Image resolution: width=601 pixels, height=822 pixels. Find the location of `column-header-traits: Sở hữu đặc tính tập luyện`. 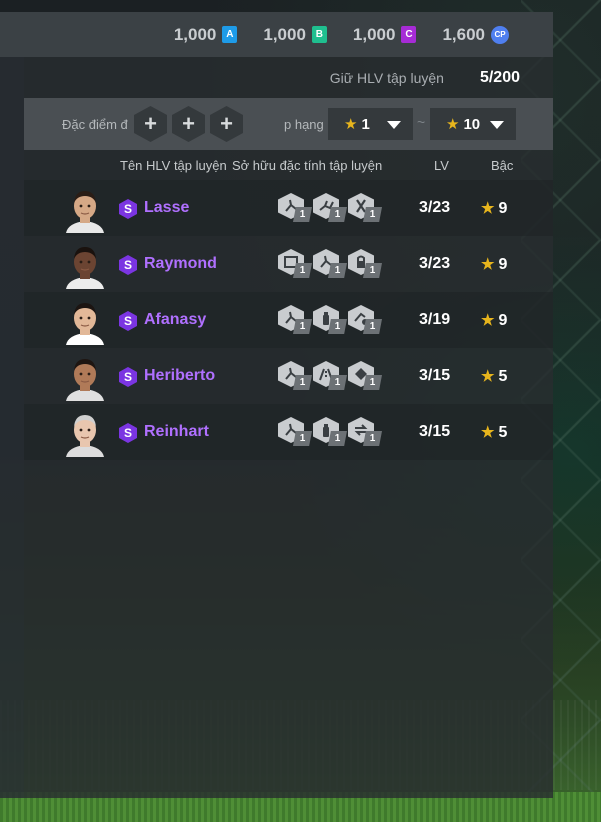

column-header-traits: Sở hữu đặc tính tập luyện is located at coordinates (307, 165).